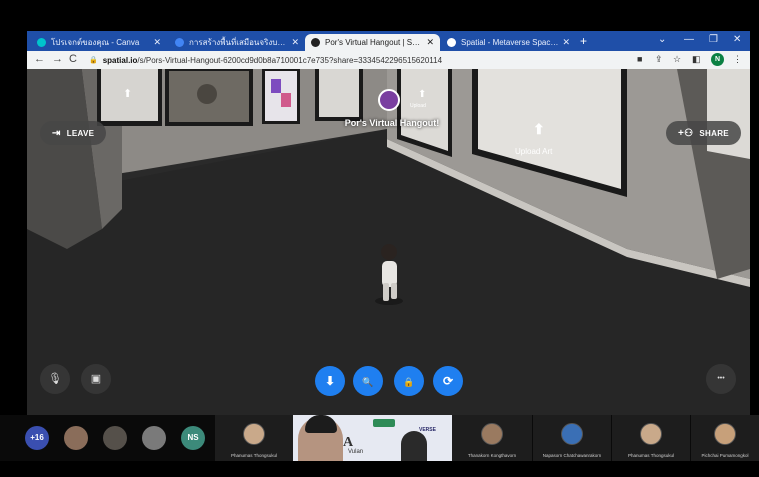 This screenshot has height=477, width=759. I want to click on zoom-button: 🔍, so click(368, 381).